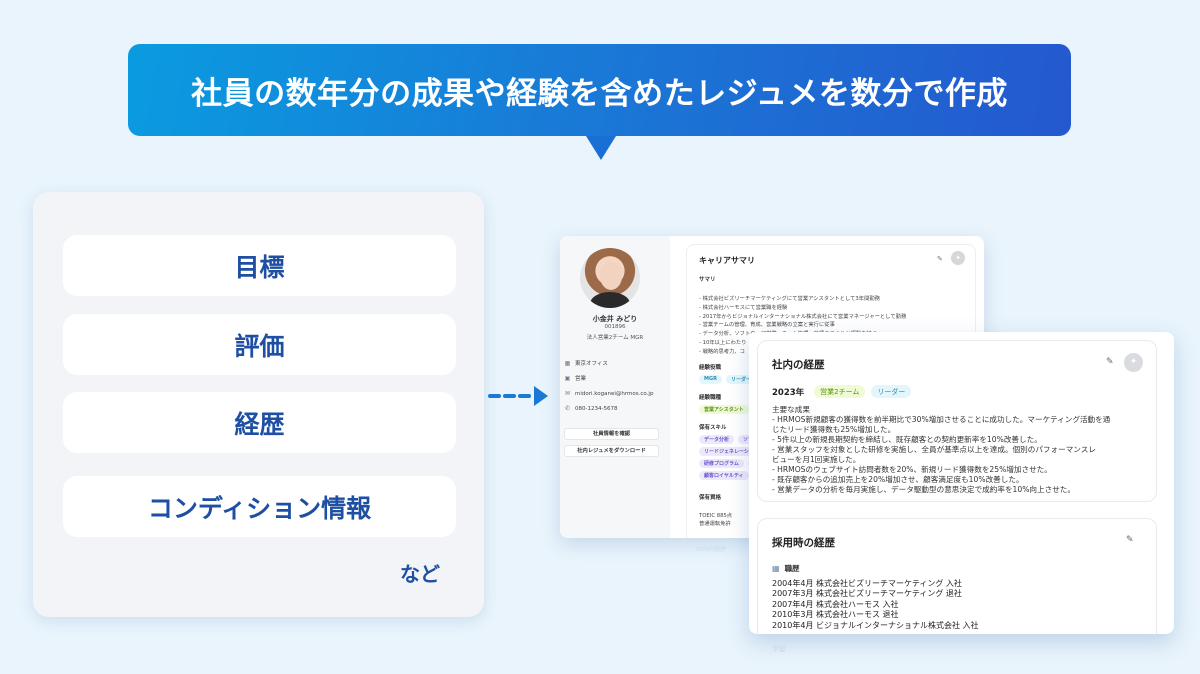 The width and height of the screenshot is (1200, 674). What do you see at coordinates (716, 520) in the screenshot?
I see `qualifications-list: TOEIC 885点 普通運転免許` at bounding box center [716, 520].